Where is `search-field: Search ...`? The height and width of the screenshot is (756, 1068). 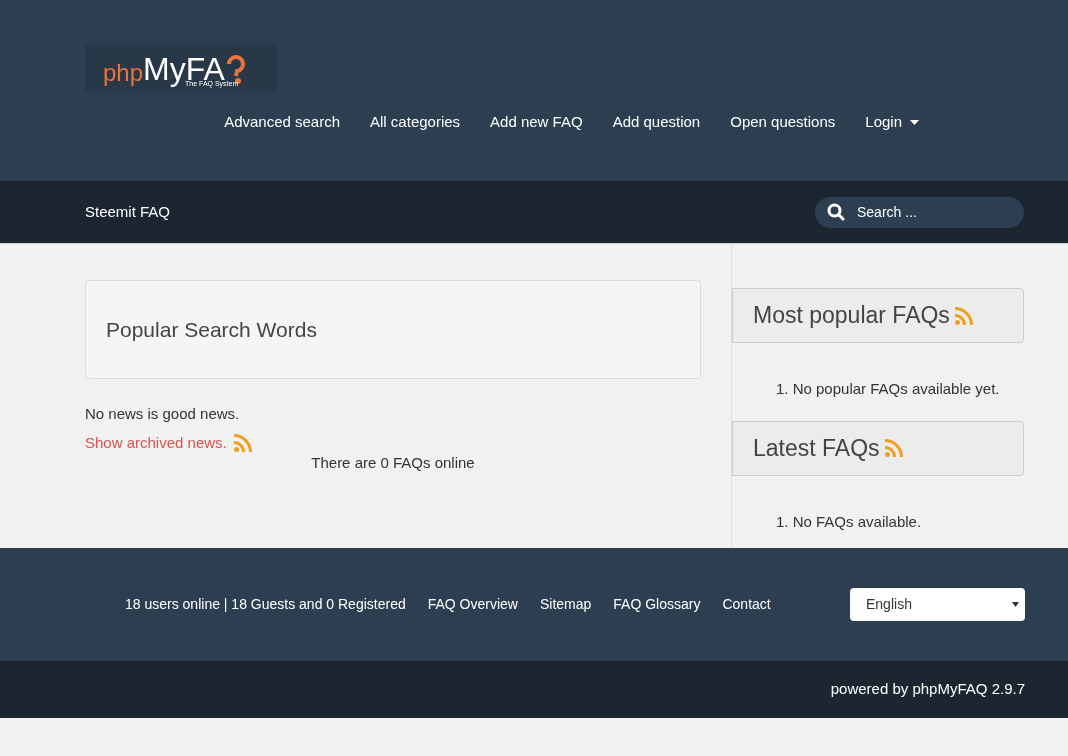 search-field: Search ... is located at coordinates (919, 212).